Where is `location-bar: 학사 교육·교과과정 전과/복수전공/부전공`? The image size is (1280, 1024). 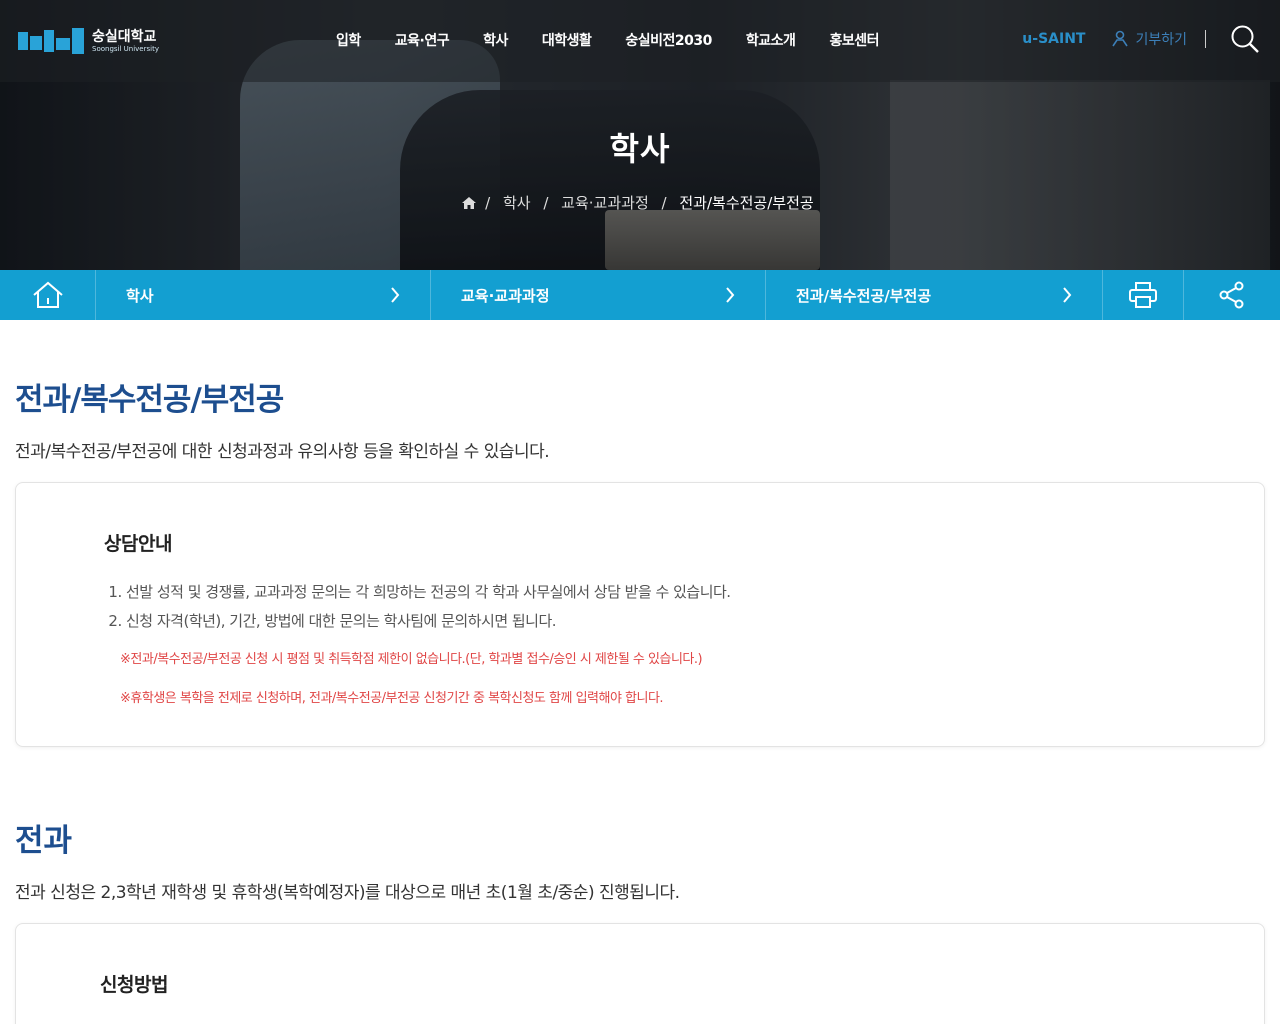 location-bar: 학사 교육·교과과정 전과/복수전공/부전공 is located at coordinates (640, 295).